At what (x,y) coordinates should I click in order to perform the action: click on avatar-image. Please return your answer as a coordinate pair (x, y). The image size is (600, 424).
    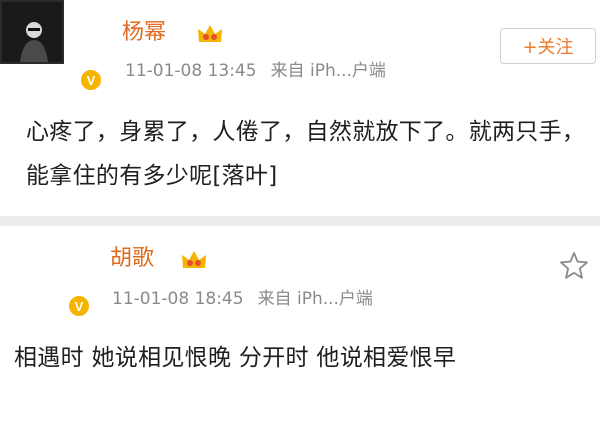
    Looking at the image, I should click on (32, 32).